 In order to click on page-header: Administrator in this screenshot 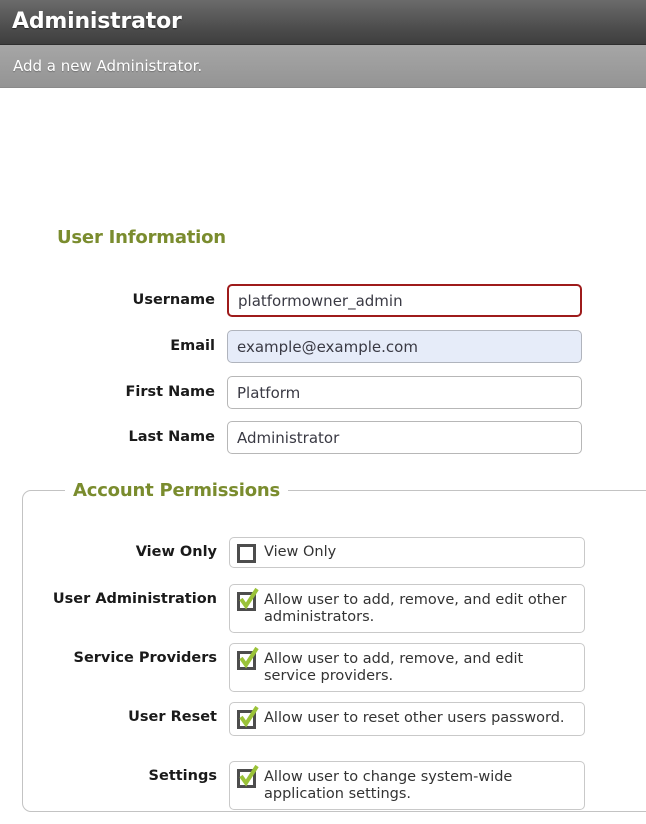, I will do `click(323, 22)`.